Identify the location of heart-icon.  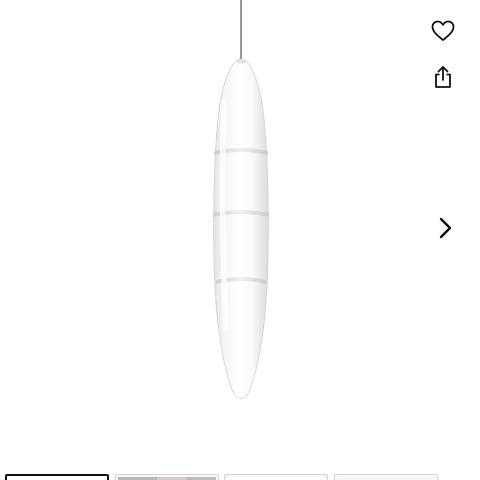
(443, 30).